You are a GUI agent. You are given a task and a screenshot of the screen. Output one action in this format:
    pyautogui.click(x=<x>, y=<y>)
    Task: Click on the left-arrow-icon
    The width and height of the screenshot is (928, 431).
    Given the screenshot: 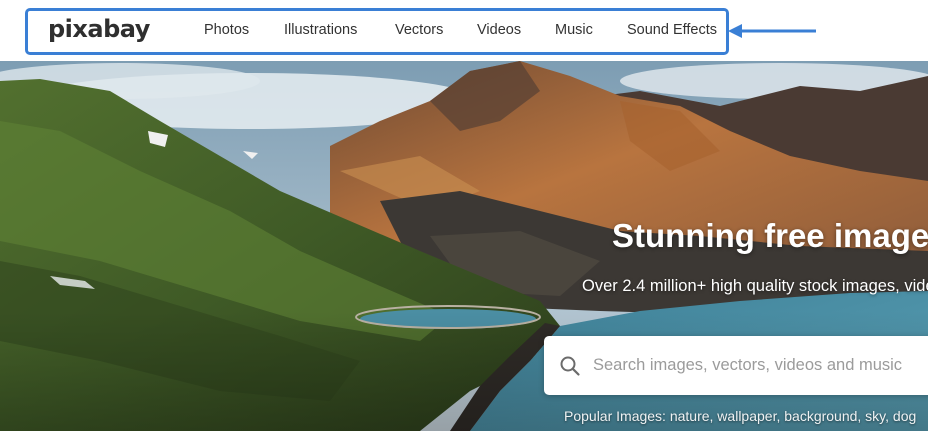 What is the action you would take?
    pyautogui.click(x=772, y=31)
    